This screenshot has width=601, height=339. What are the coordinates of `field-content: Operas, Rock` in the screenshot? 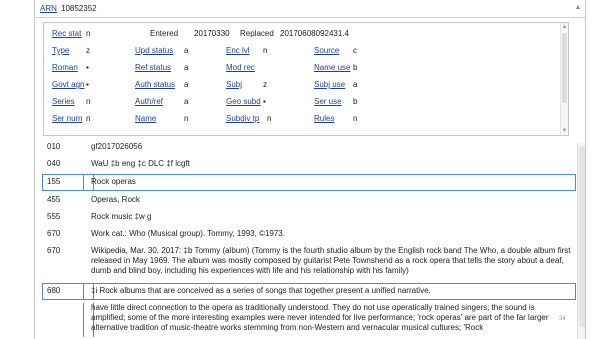 It's located at (331, 200).